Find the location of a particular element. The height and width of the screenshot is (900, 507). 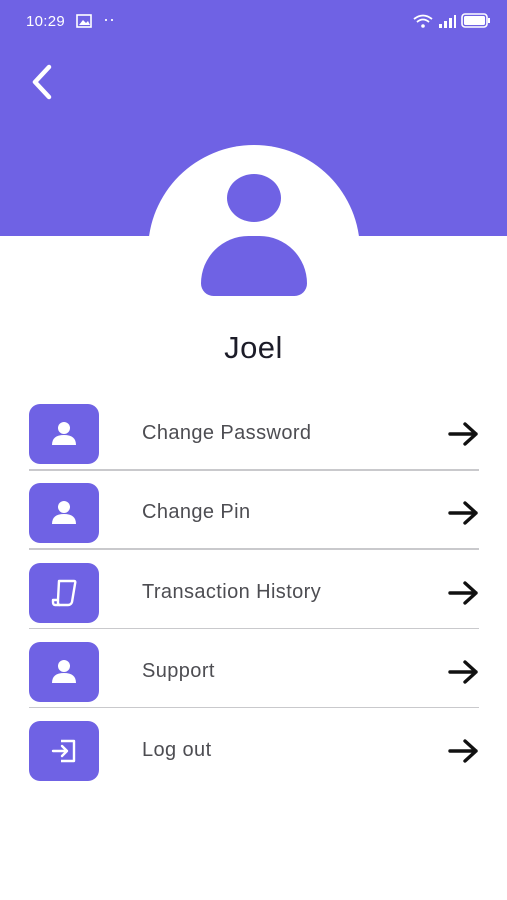

status-time: 10:29 is located at coordinates (46, 21).